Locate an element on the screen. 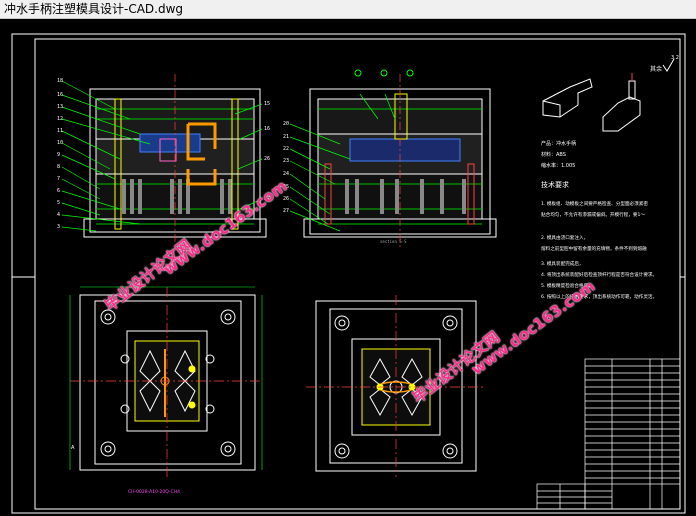 The height and width of the screenshot is (516, 696). part-number: 8 is located at coordinates (58, 167).